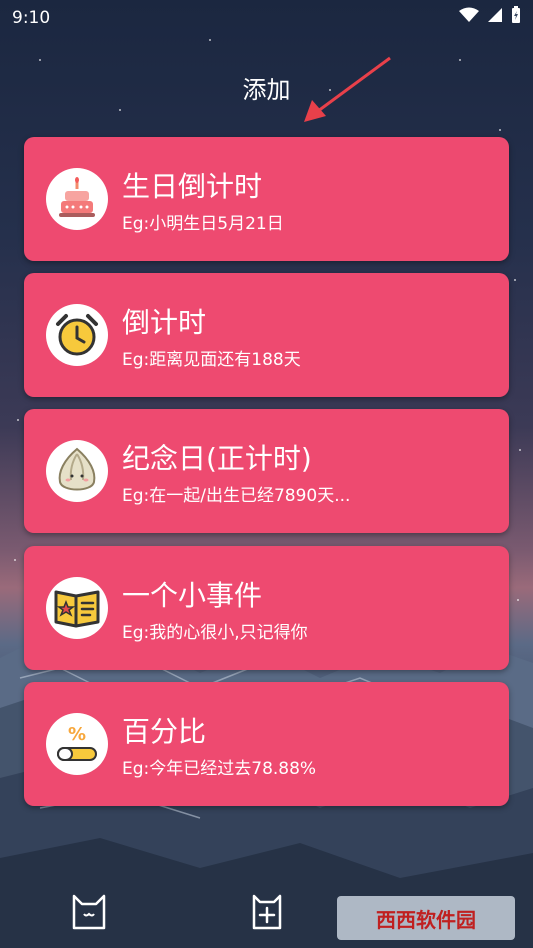 This screenshot has width=533, height=948. Describe the element at coordinates (266, 335) in the screenshot. I see `card-countdown: 倒计时 Eg:距离见面还有188天` at that location.